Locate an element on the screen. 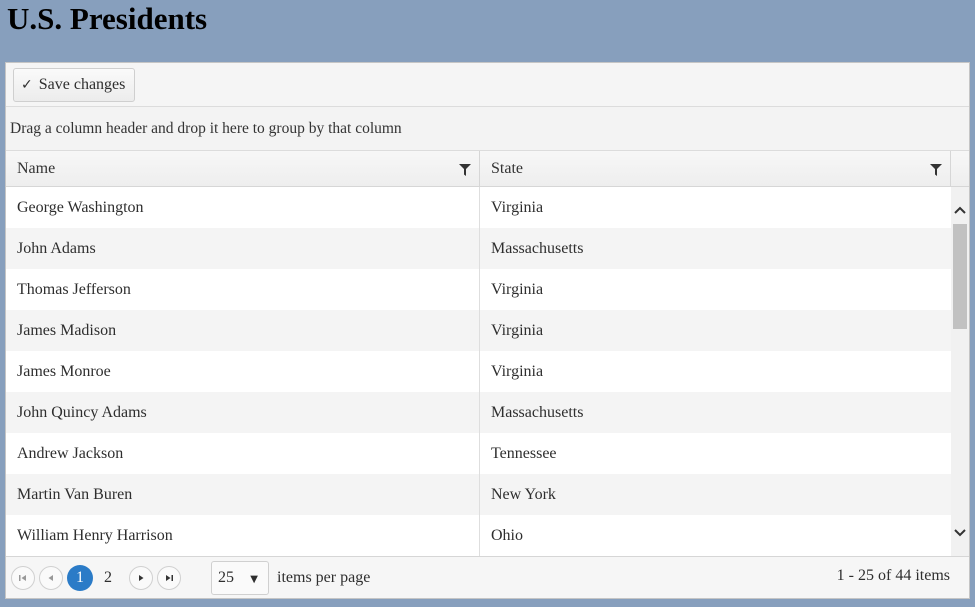 The image size is (975, 607). scroll-up-icon is located at coordinates (960, 210).